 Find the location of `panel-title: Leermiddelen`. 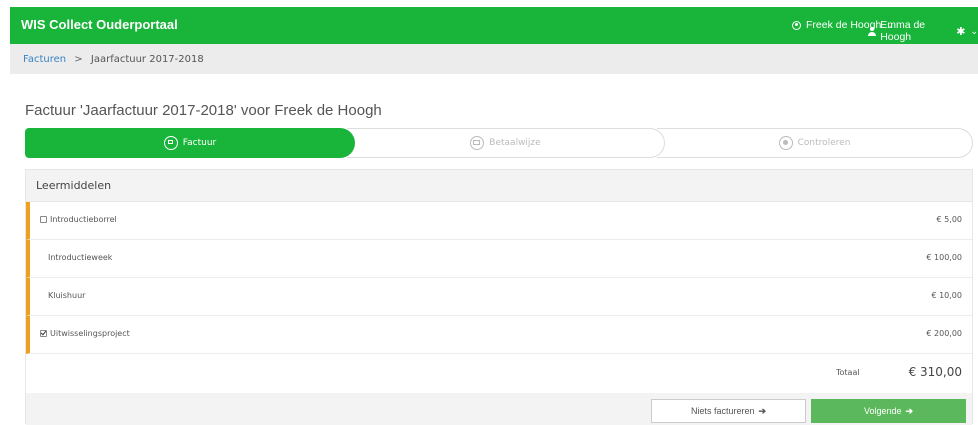

panel-title: Leermiddelen is located at coordinates (74, 185).